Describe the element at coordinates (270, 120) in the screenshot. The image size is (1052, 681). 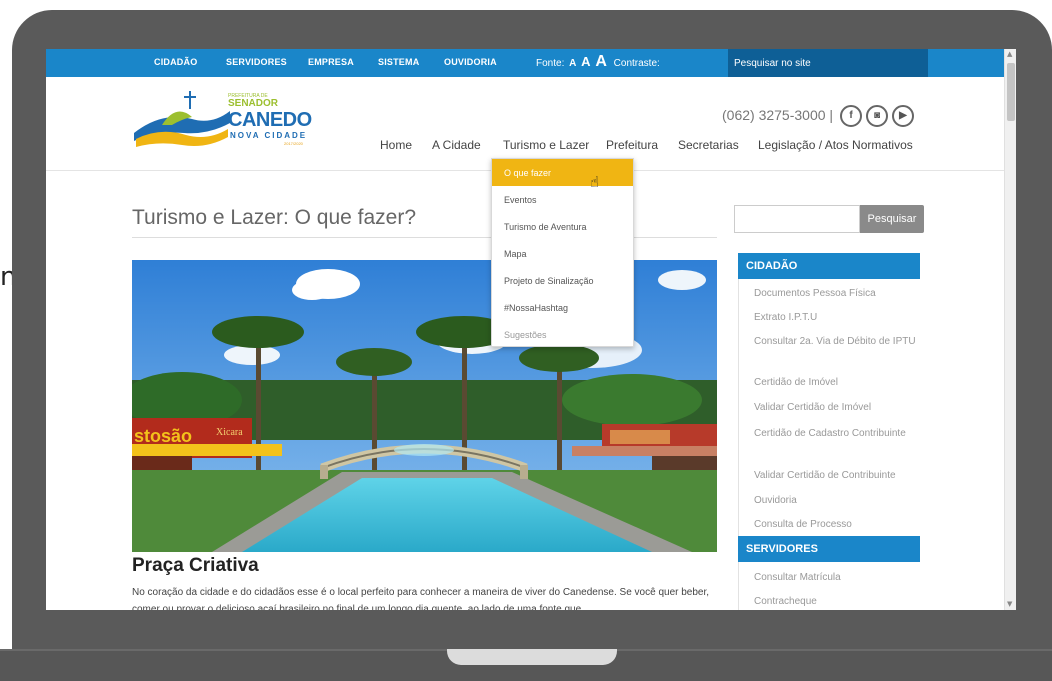
I see `logo-canedo-text: CANEDO` at that location.